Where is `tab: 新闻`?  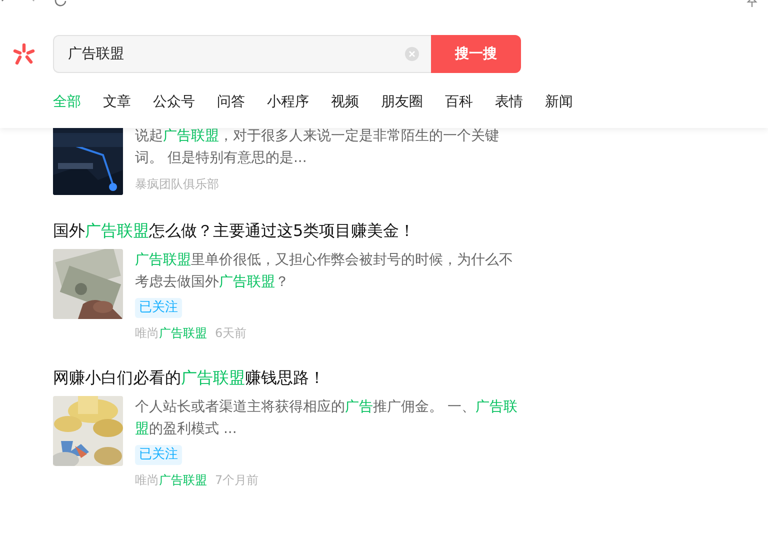
tab: 新闻 is located at coordinates (559, 102).